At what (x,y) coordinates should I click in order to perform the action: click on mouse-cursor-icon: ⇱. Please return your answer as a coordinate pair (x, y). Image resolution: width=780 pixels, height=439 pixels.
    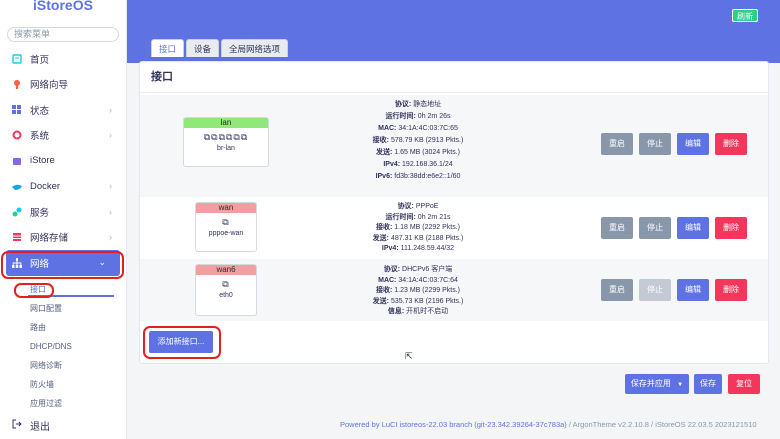
    Looking at the image, I should click on (409, 356).